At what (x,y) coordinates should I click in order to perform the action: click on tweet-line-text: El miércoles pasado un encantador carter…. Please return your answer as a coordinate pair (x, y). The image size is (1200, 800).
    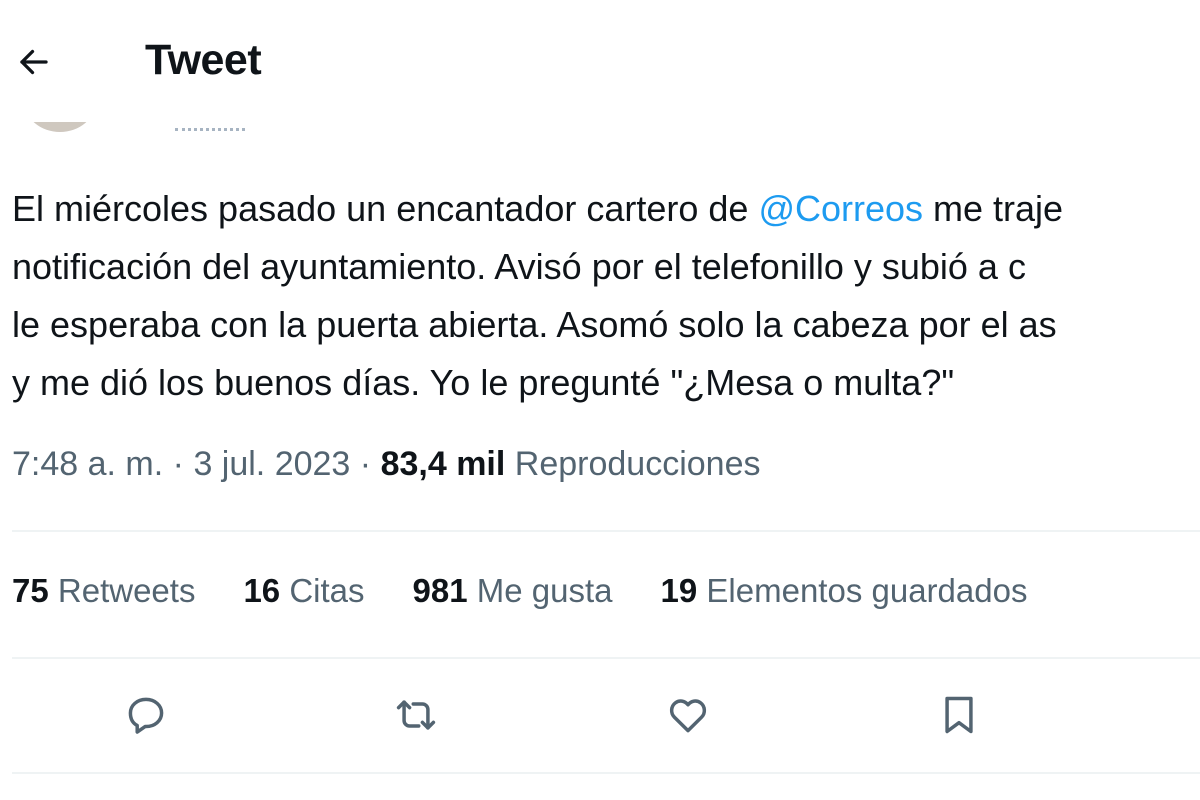
    Looking at the image, I should click on (385, 208).